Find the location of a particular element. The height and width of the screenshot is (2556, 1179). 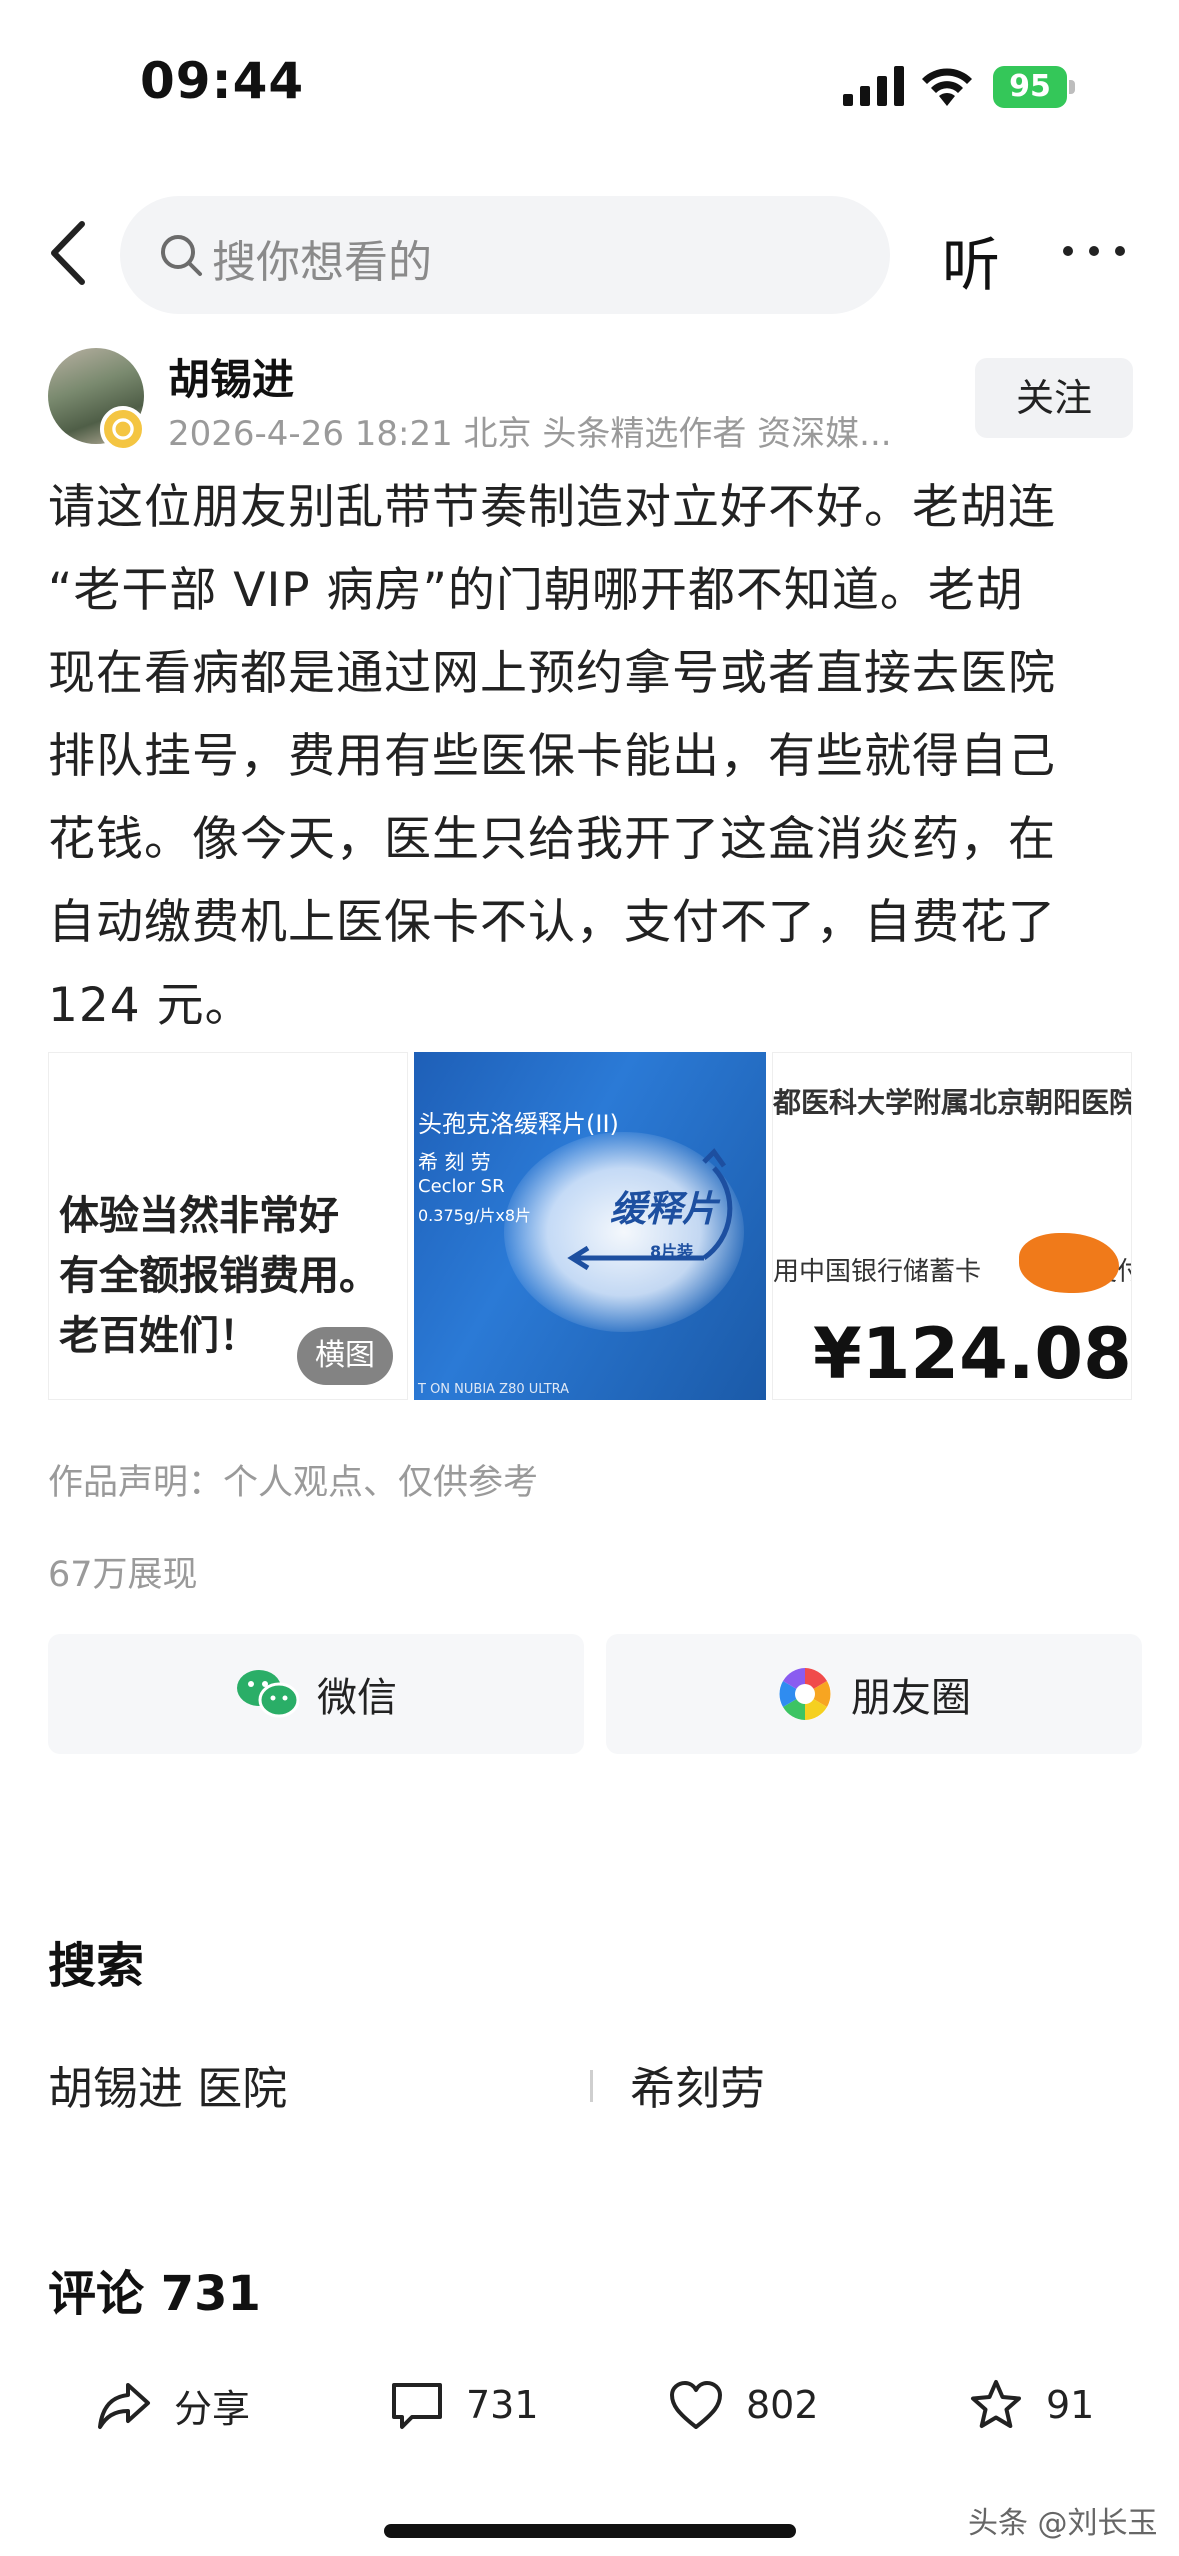

like-count: 802 is located at coordinates (782, 2405).